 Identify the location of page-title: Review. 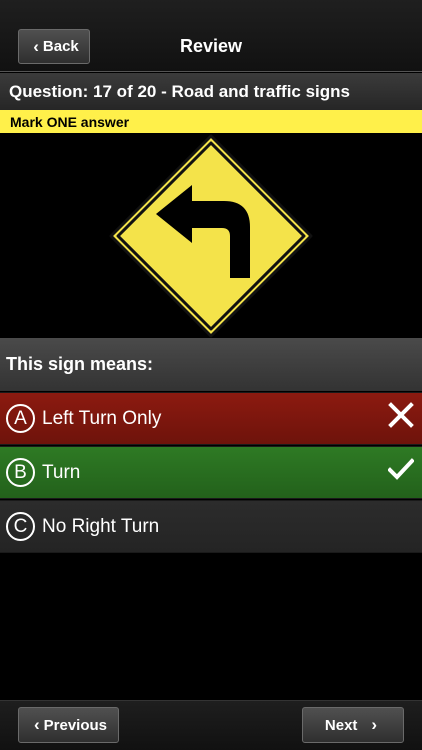
(211, 46).